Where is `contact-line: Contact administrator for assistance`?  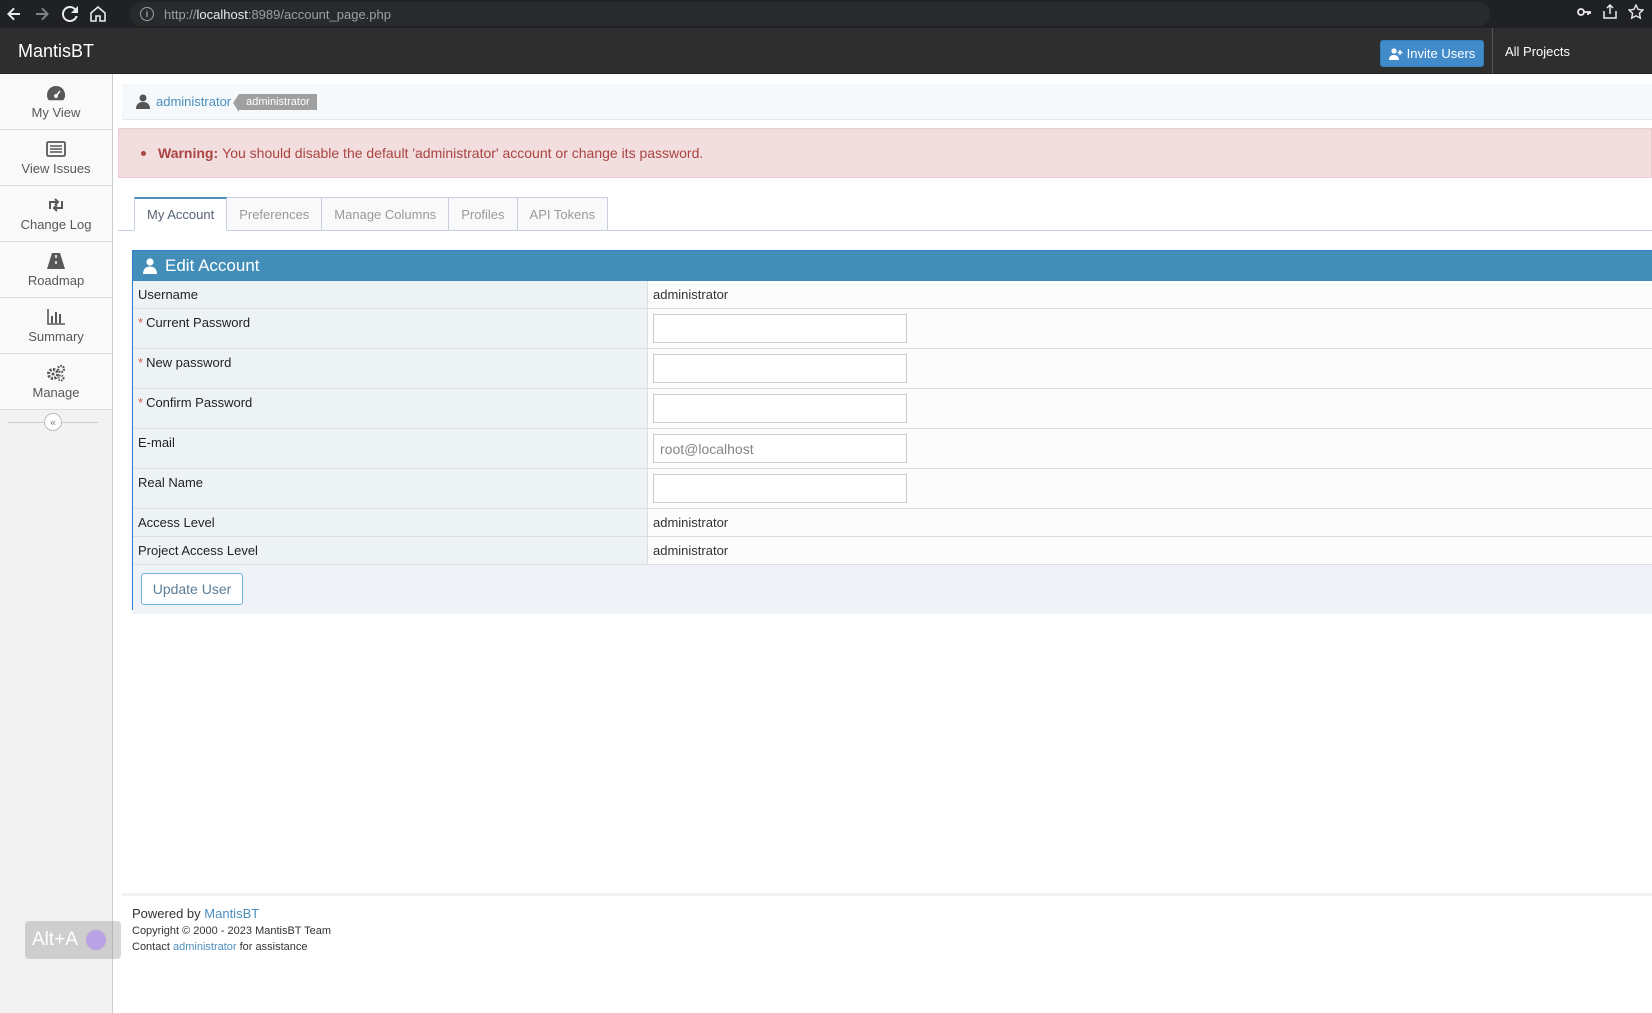 contact-line: Contact administrator for assistance is located at coordinates (231, 947).